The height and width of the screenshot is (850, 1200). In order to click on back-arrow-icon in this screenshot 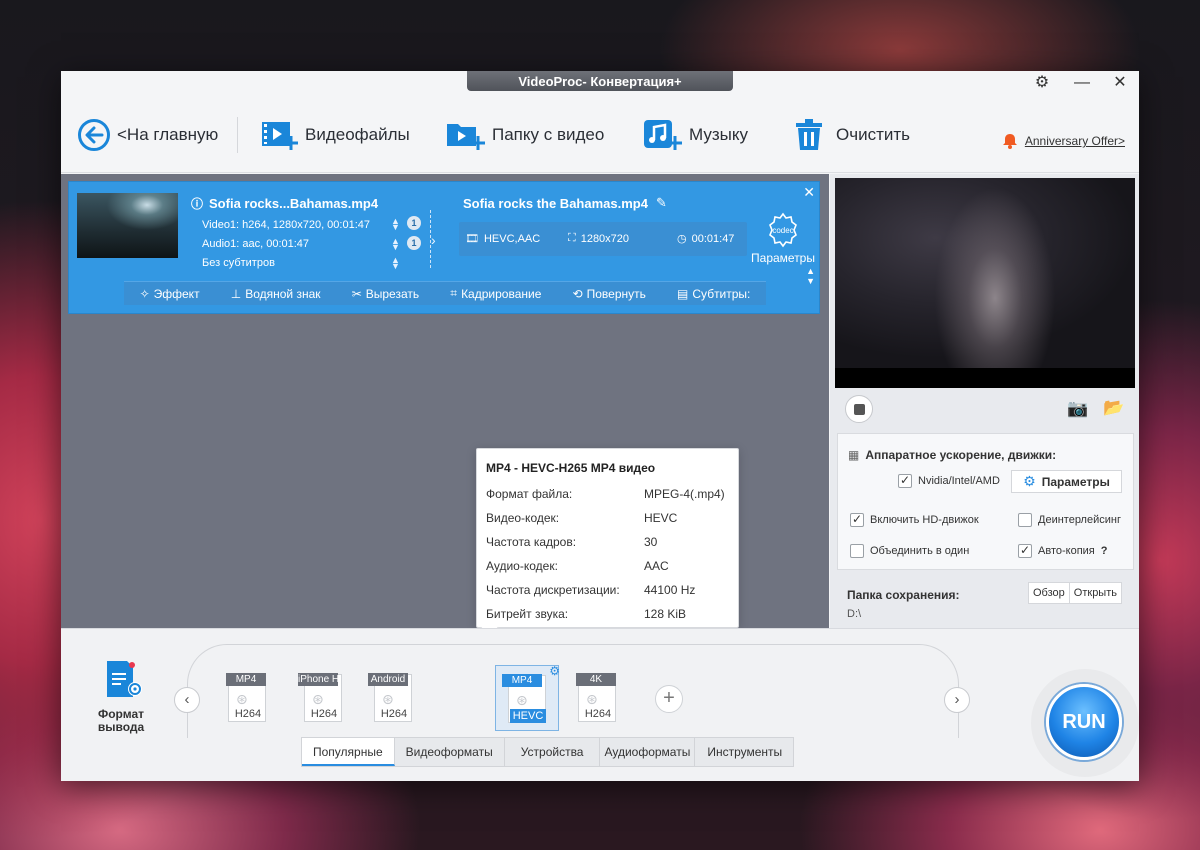, I will do `click(94, 135)`.